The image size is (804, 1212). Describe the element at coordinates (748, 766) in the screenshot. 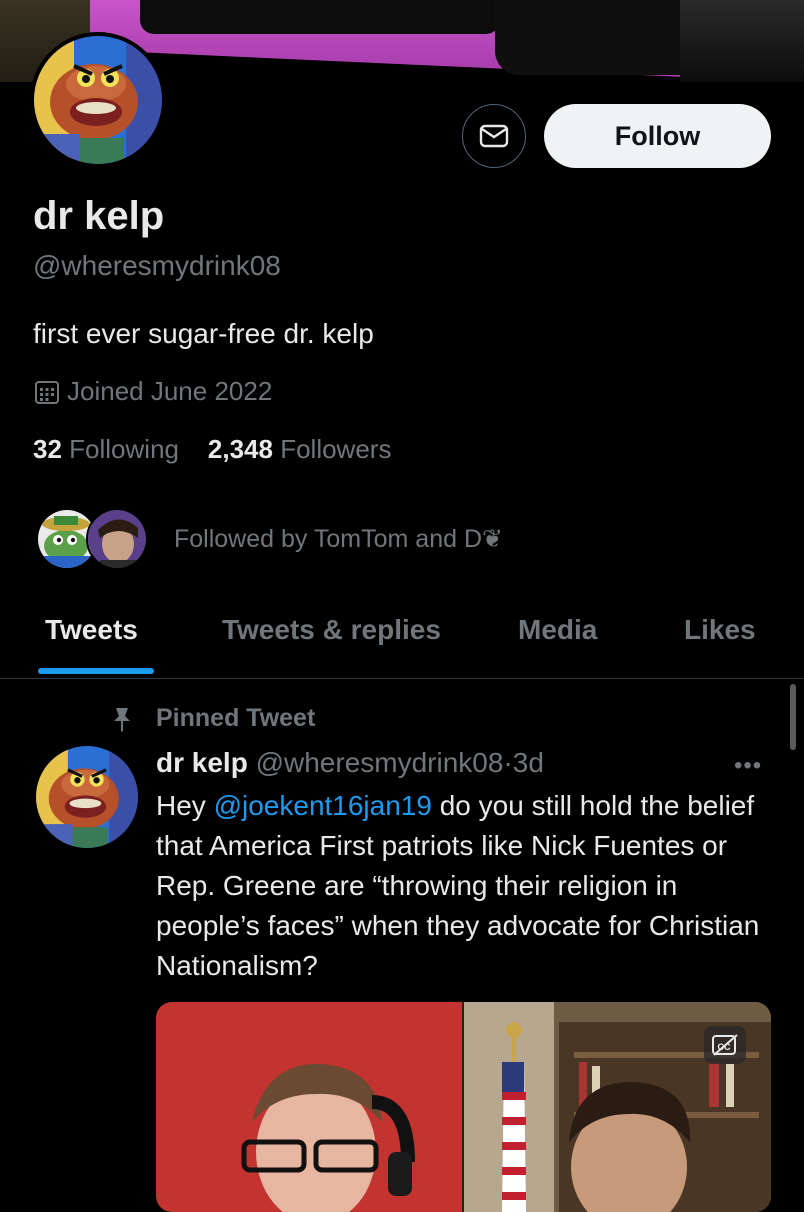

I see `tweet-more-button: •••` at that location.